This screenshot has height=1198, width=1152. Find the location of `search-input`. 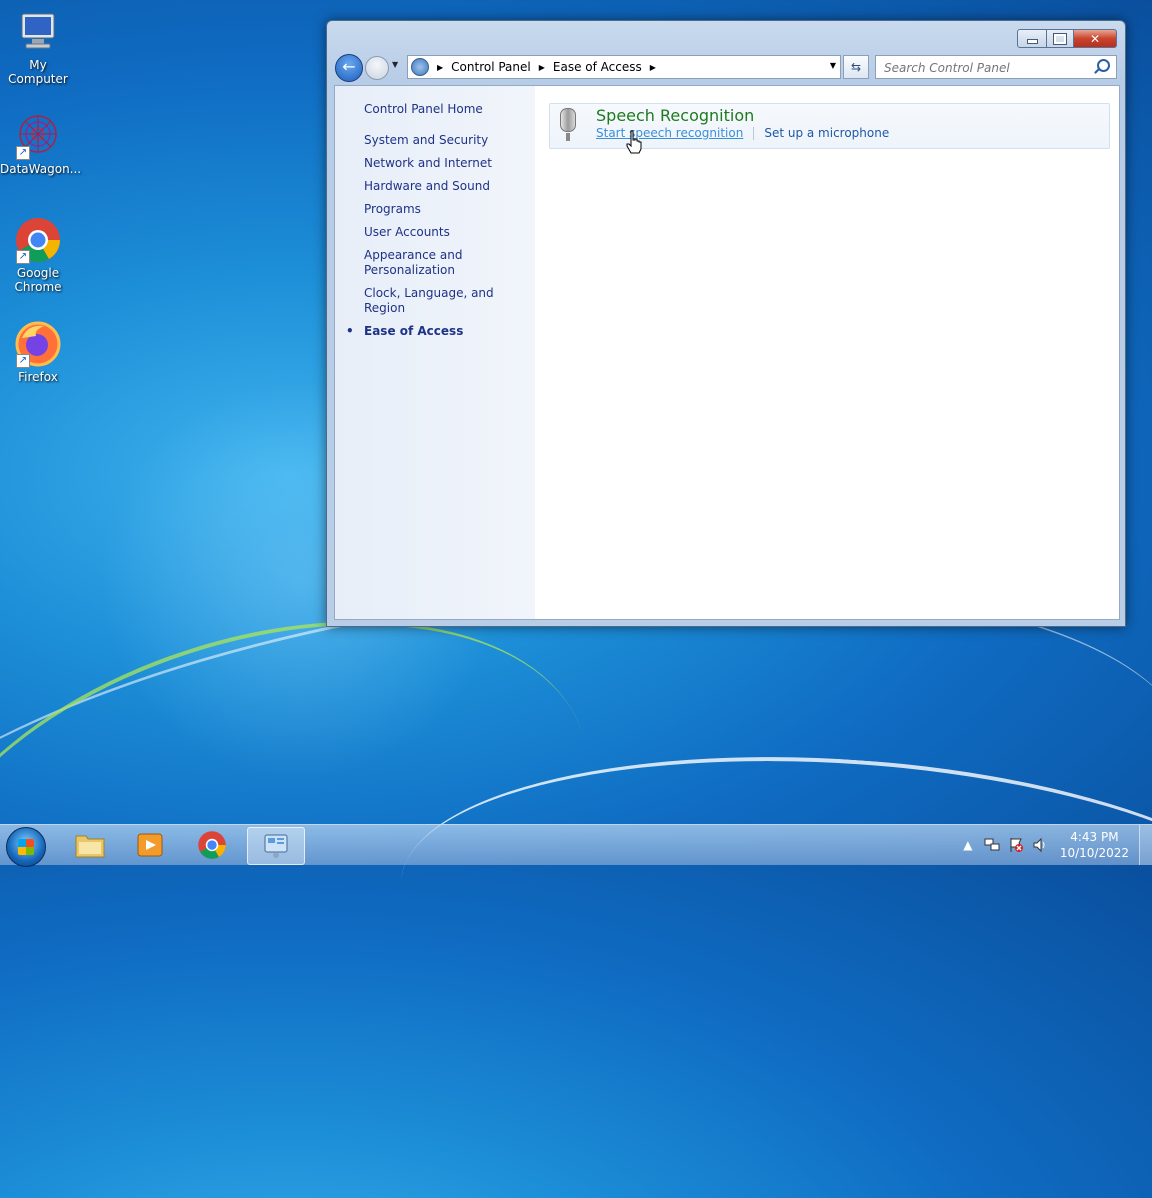

search-input is located at coordinates (984, 68).